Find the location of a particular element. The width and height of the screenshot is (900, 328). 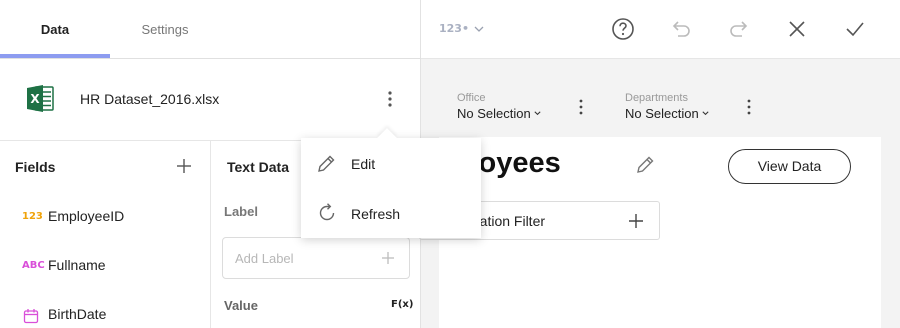

calendar-icon is located at coordinates (31, 316).